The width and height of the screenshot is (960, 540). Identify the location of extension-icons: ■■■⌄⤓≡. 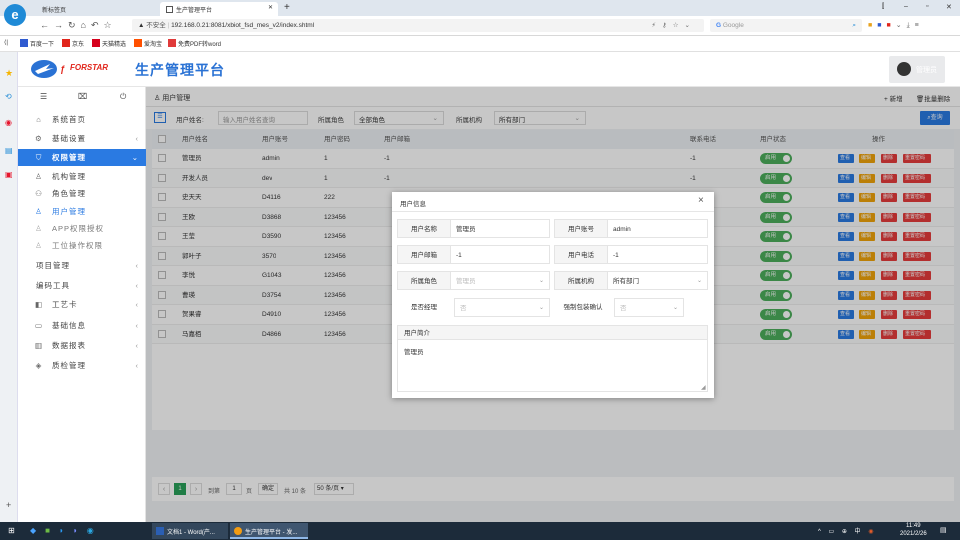
(896, 25).